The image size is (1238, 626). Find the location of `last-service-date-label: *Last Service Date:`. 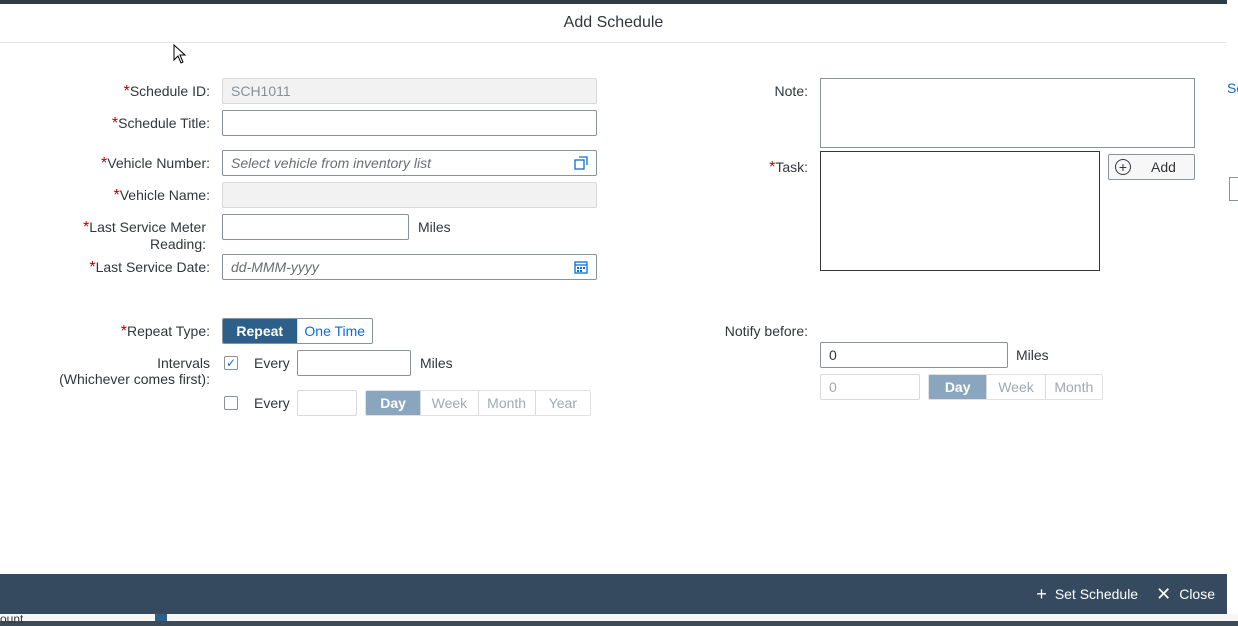

last-service-date-label: *Last Service Date: is located at coordinates (149, 267).